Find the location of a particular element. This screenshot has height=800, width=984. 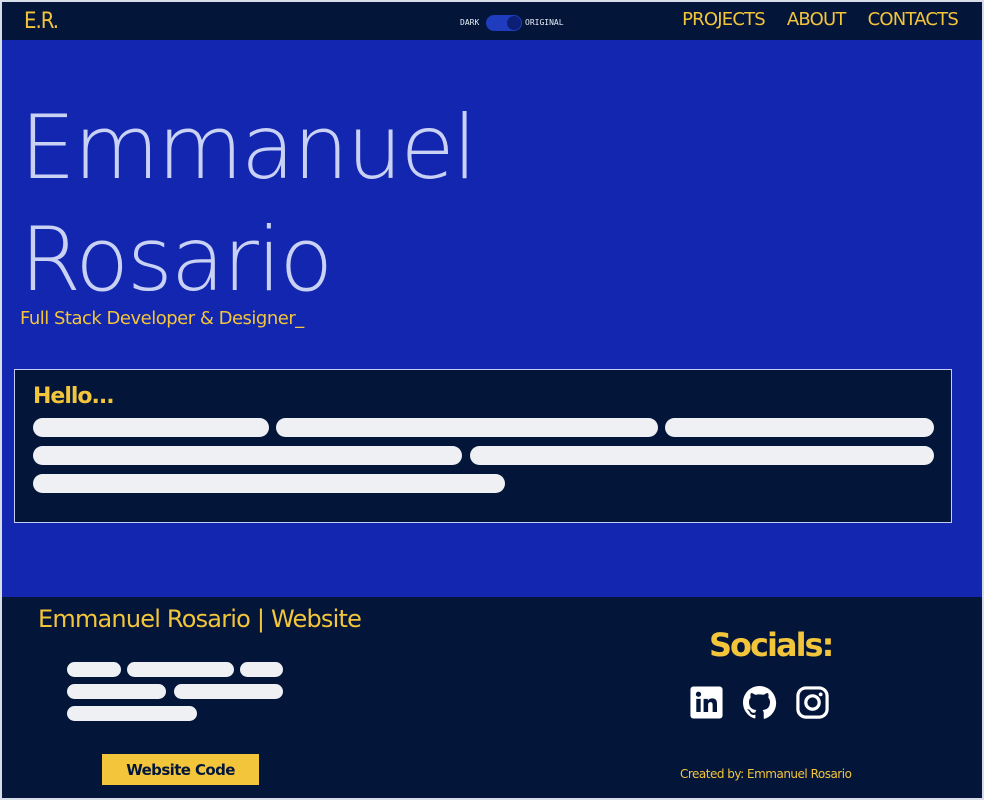

toggle-knob is located at coordinates (514, 23).